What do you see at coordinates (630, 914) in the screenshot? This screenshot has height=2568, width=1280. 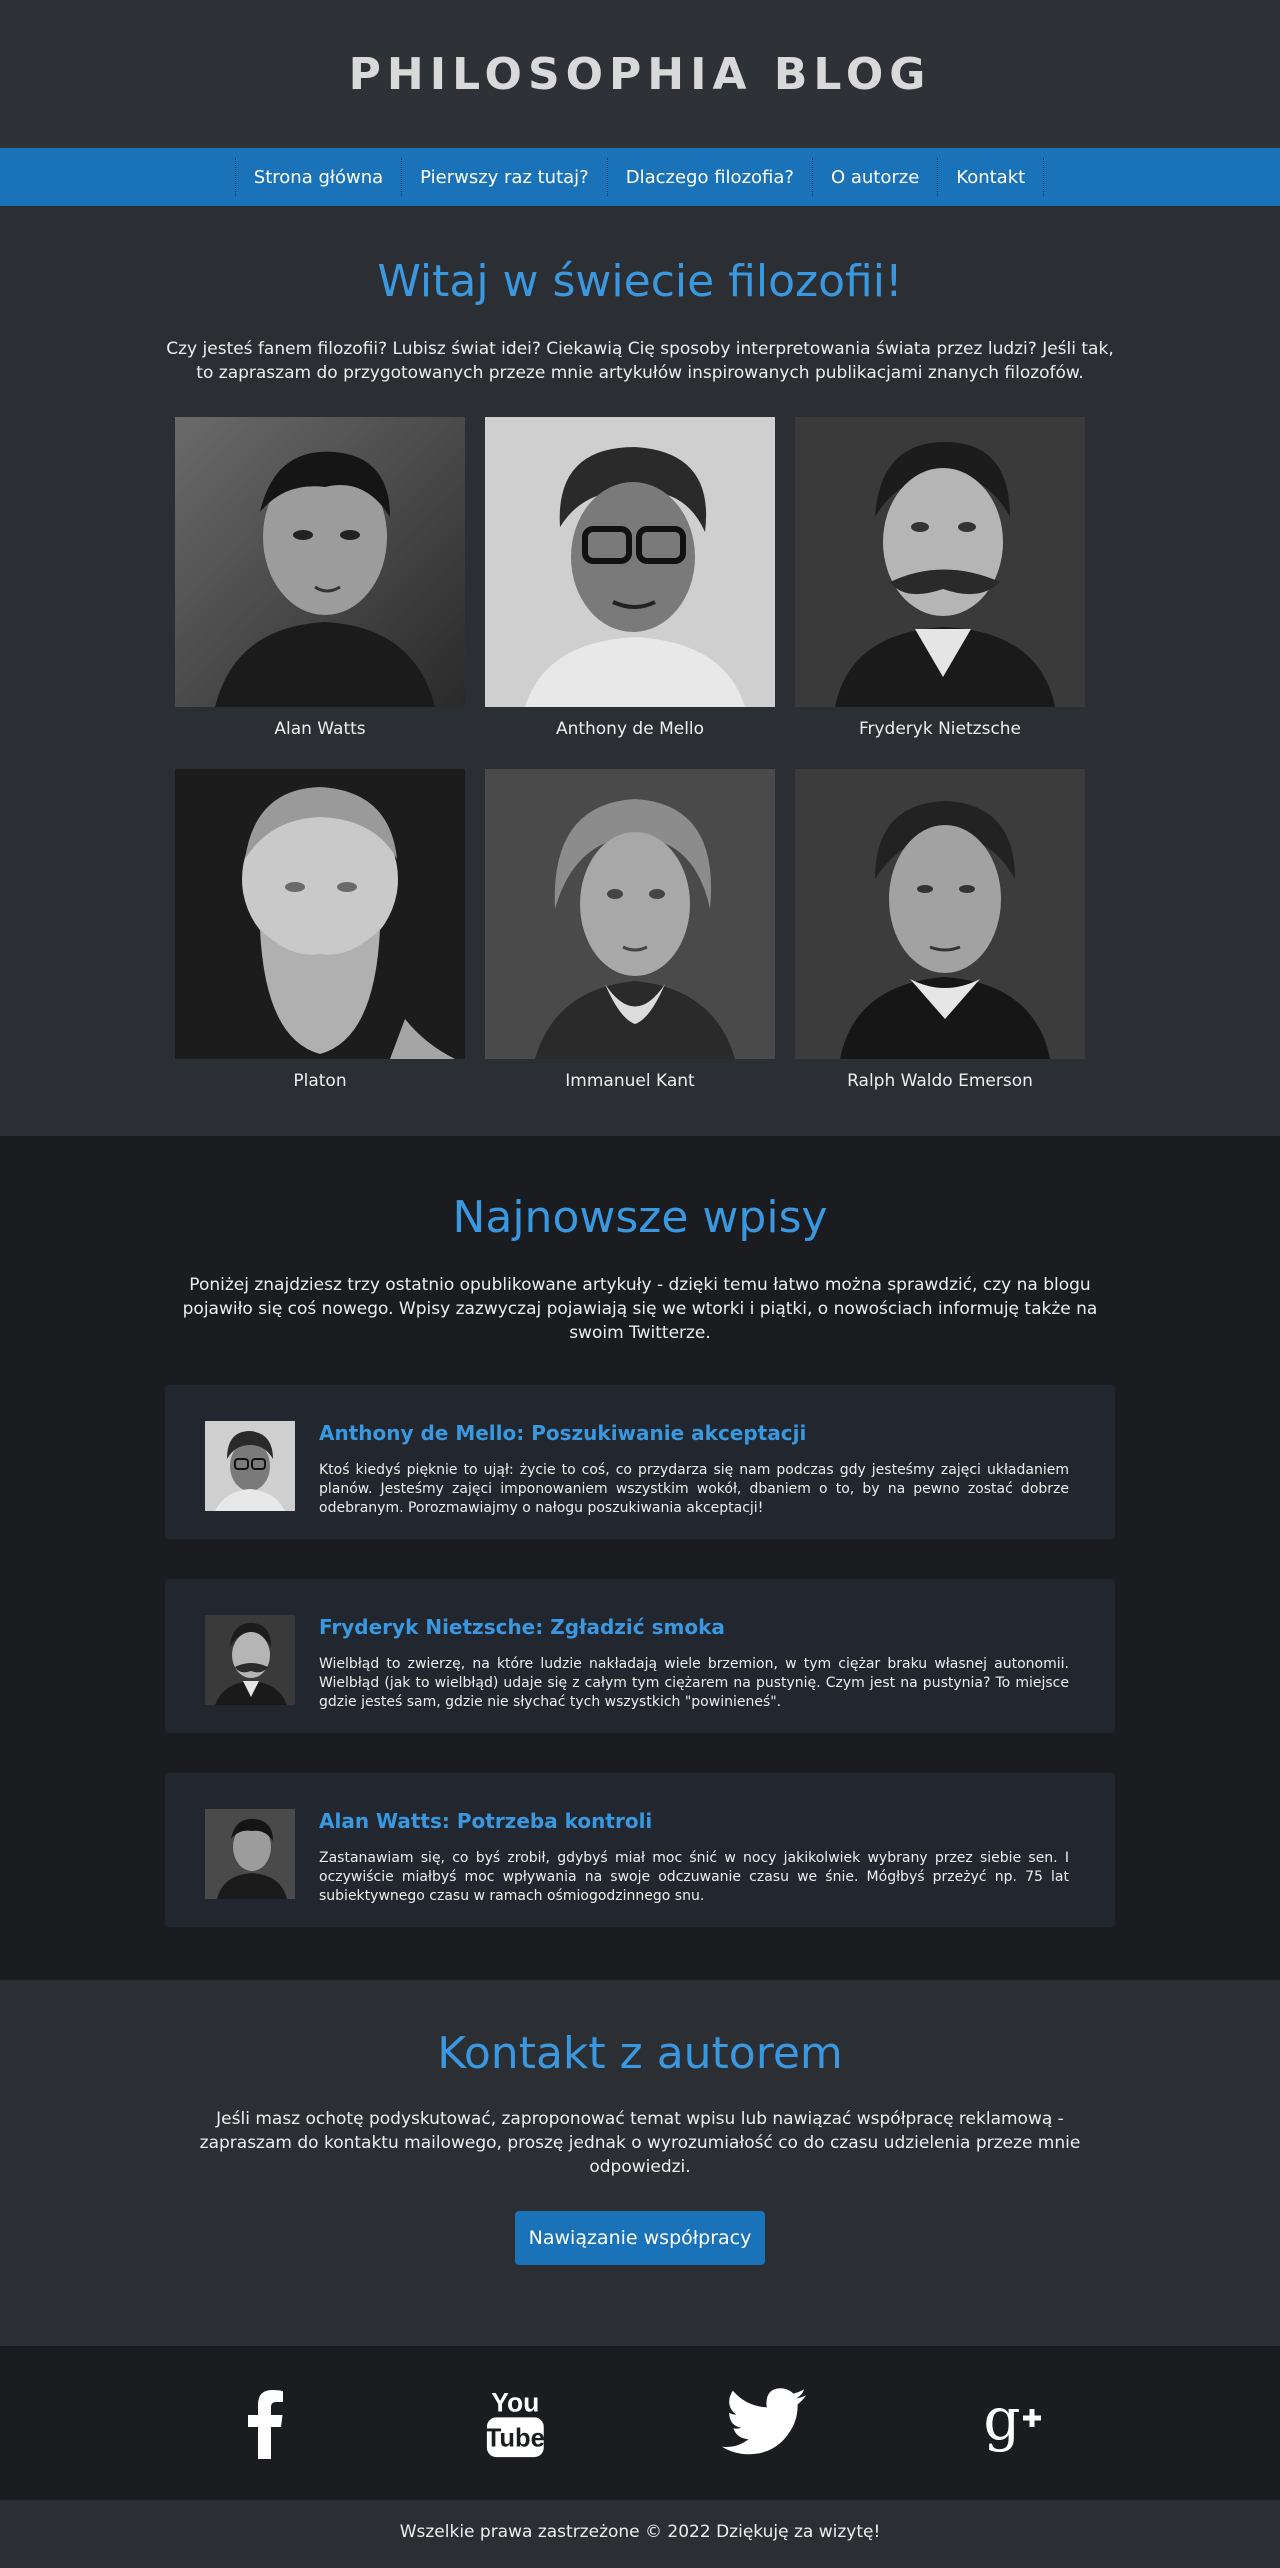 I see `portrait-kant` at bounding box center [630, 914].